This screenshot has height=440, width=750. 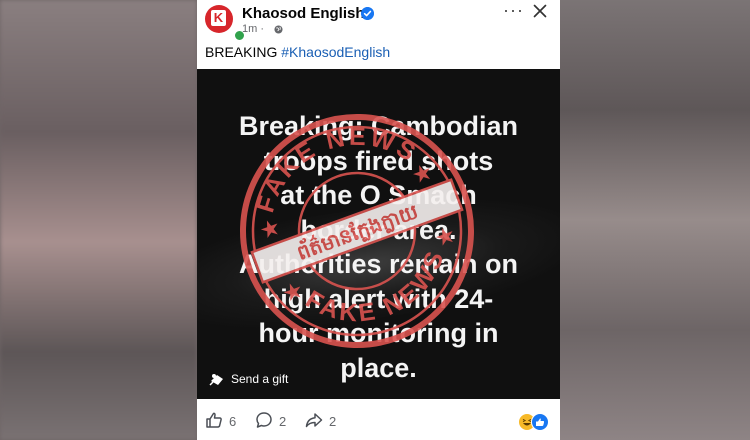 What do you see at coordinates (278, 29) in the screenshot?
I see `globe-icon` at bounding box center [278, 29].